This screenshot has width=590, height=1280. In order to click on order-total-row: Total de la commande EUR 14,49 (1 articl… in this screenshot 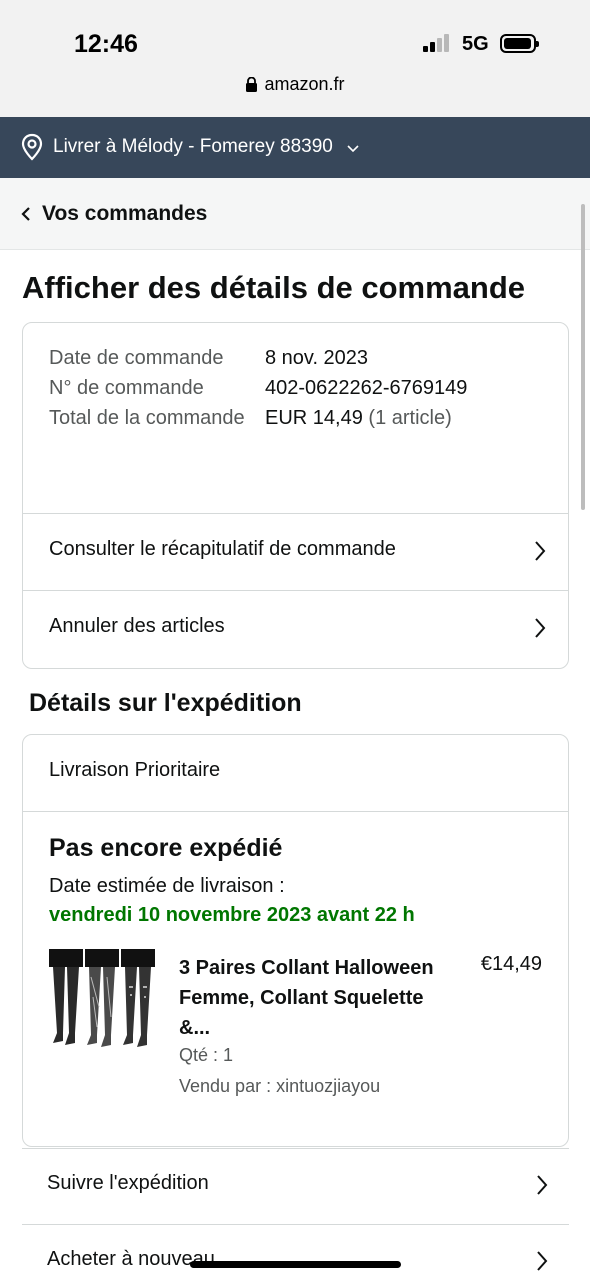, I will do `click(299, 418)`.